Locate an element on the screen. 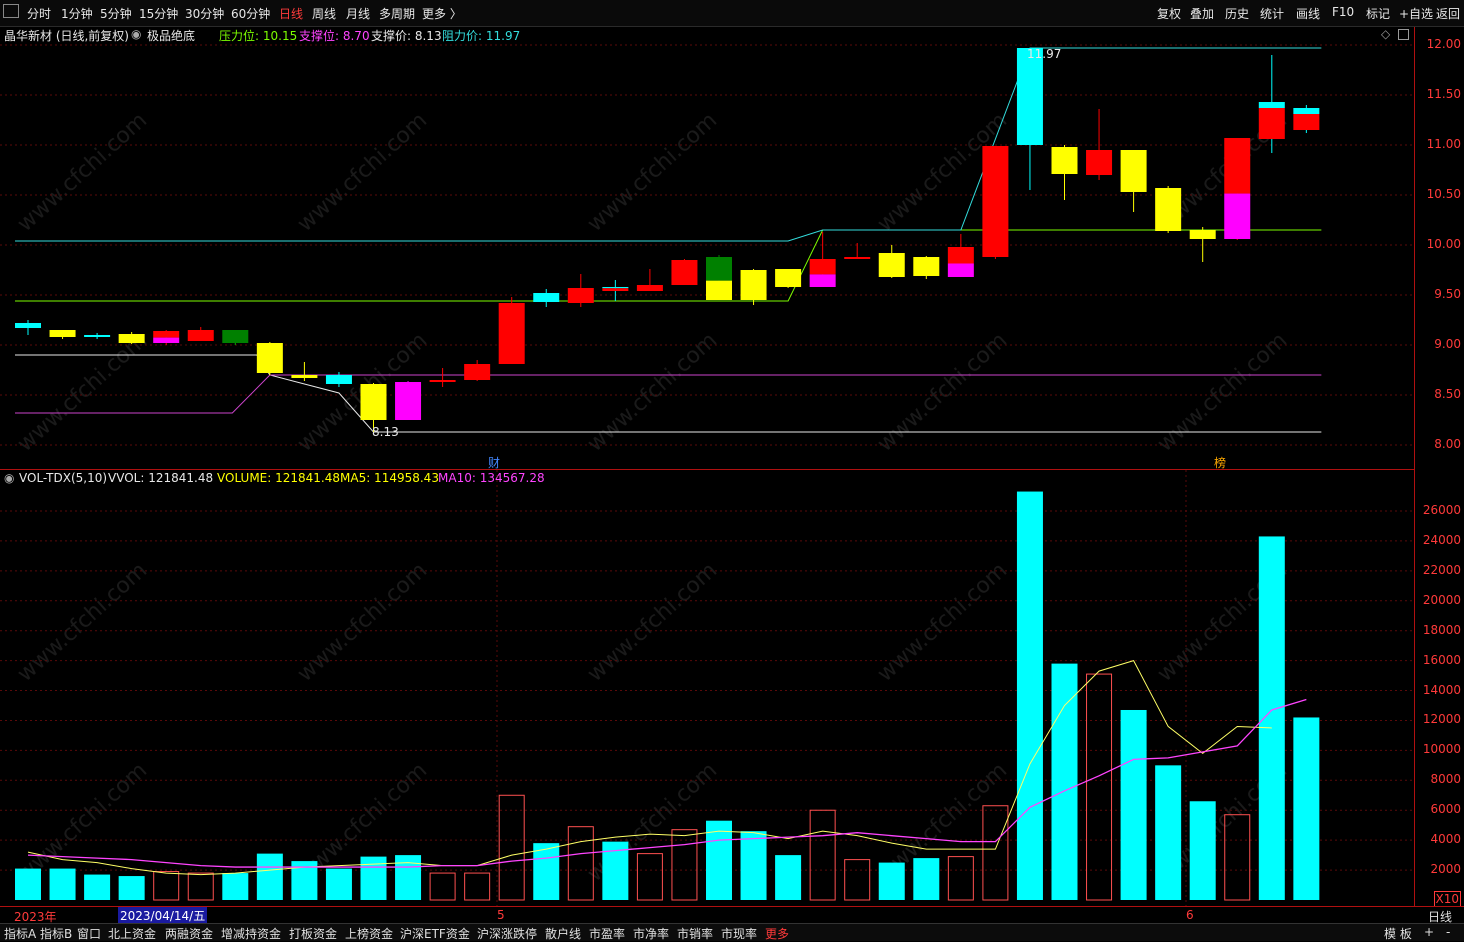 This screenshot has width=1464, height=942. zoom-in-button: + is located at coordinates (1429, 932).